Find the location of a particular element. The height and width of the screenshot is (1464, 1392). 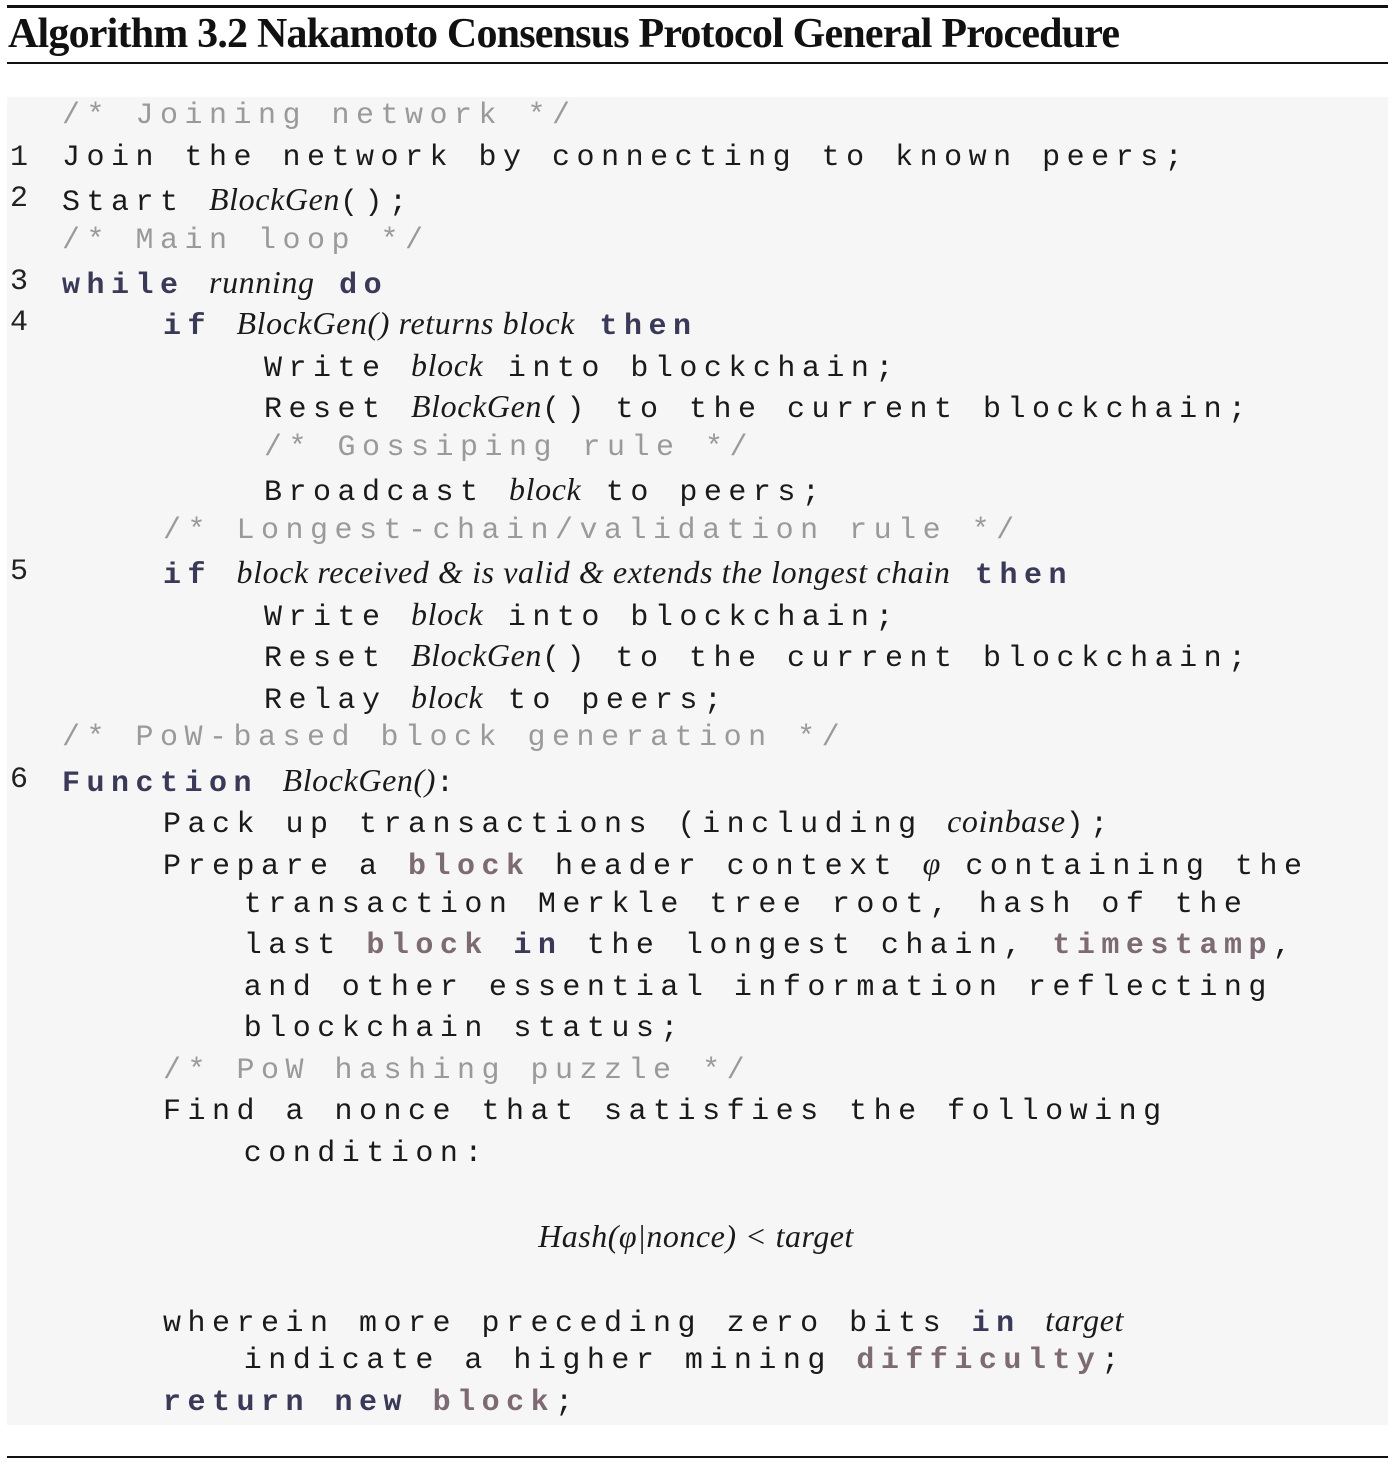

caption-rule is located at coordinates (697, 63).